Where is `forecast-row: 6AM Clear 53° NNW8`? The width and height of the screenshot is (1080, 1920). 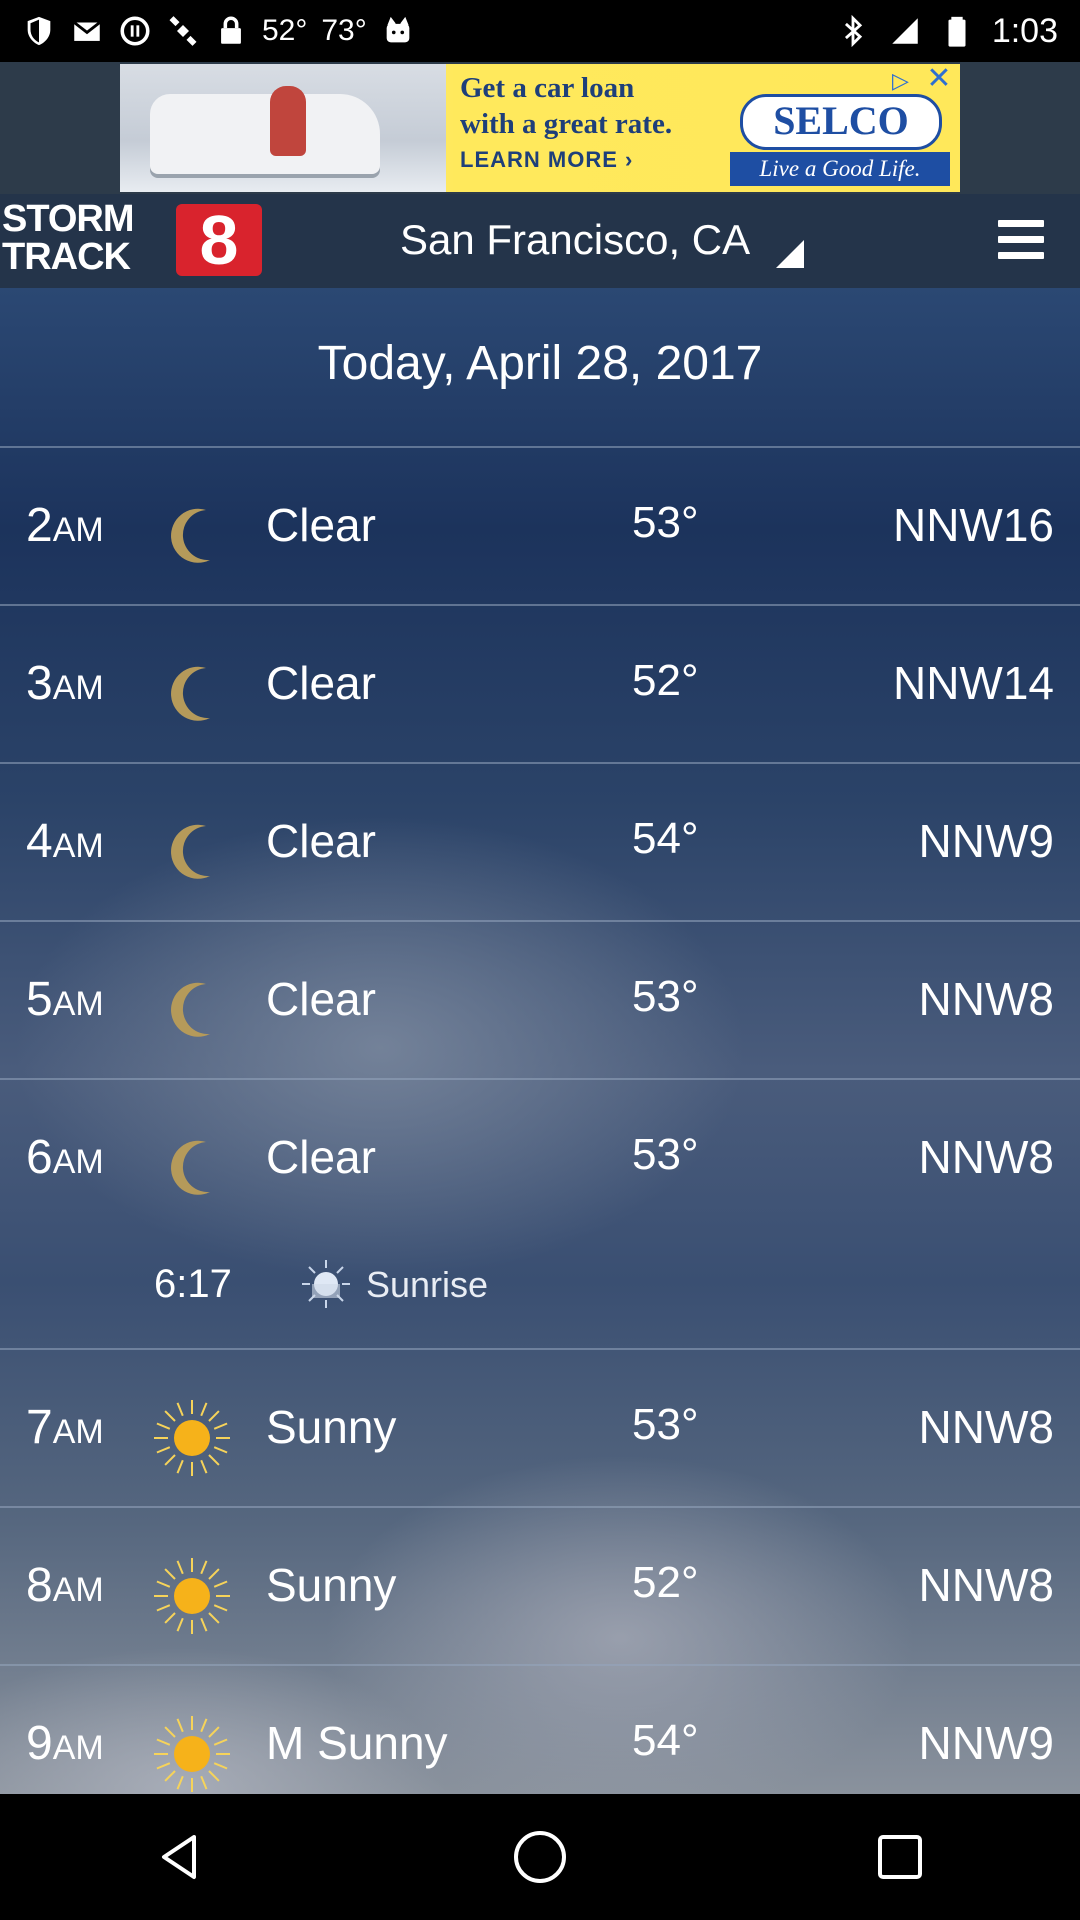
forecast-row: 6AM Clear 53° NNW8 is located at coordinates (540, 1158).